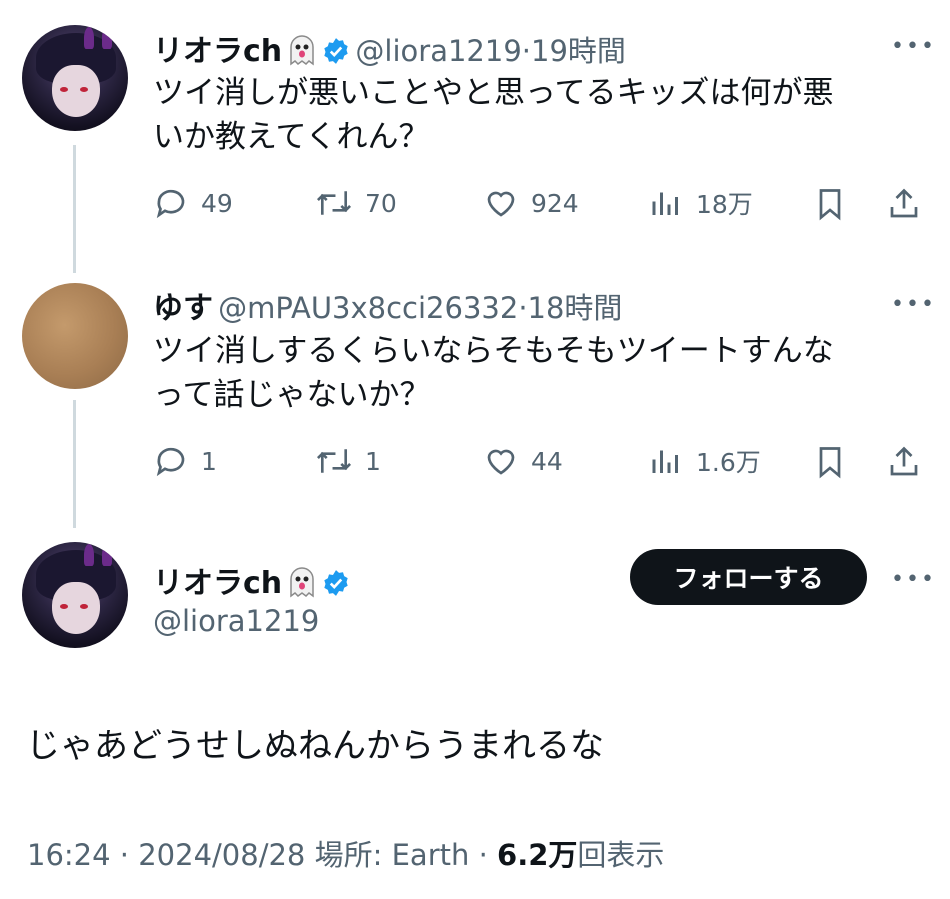 Image resolution: width=950 pixels, height=899 pixels. What do you see at coordinates (69, 855) in the screenshot?
I see `post-time: 16:24` at bounding box center [69, 855].